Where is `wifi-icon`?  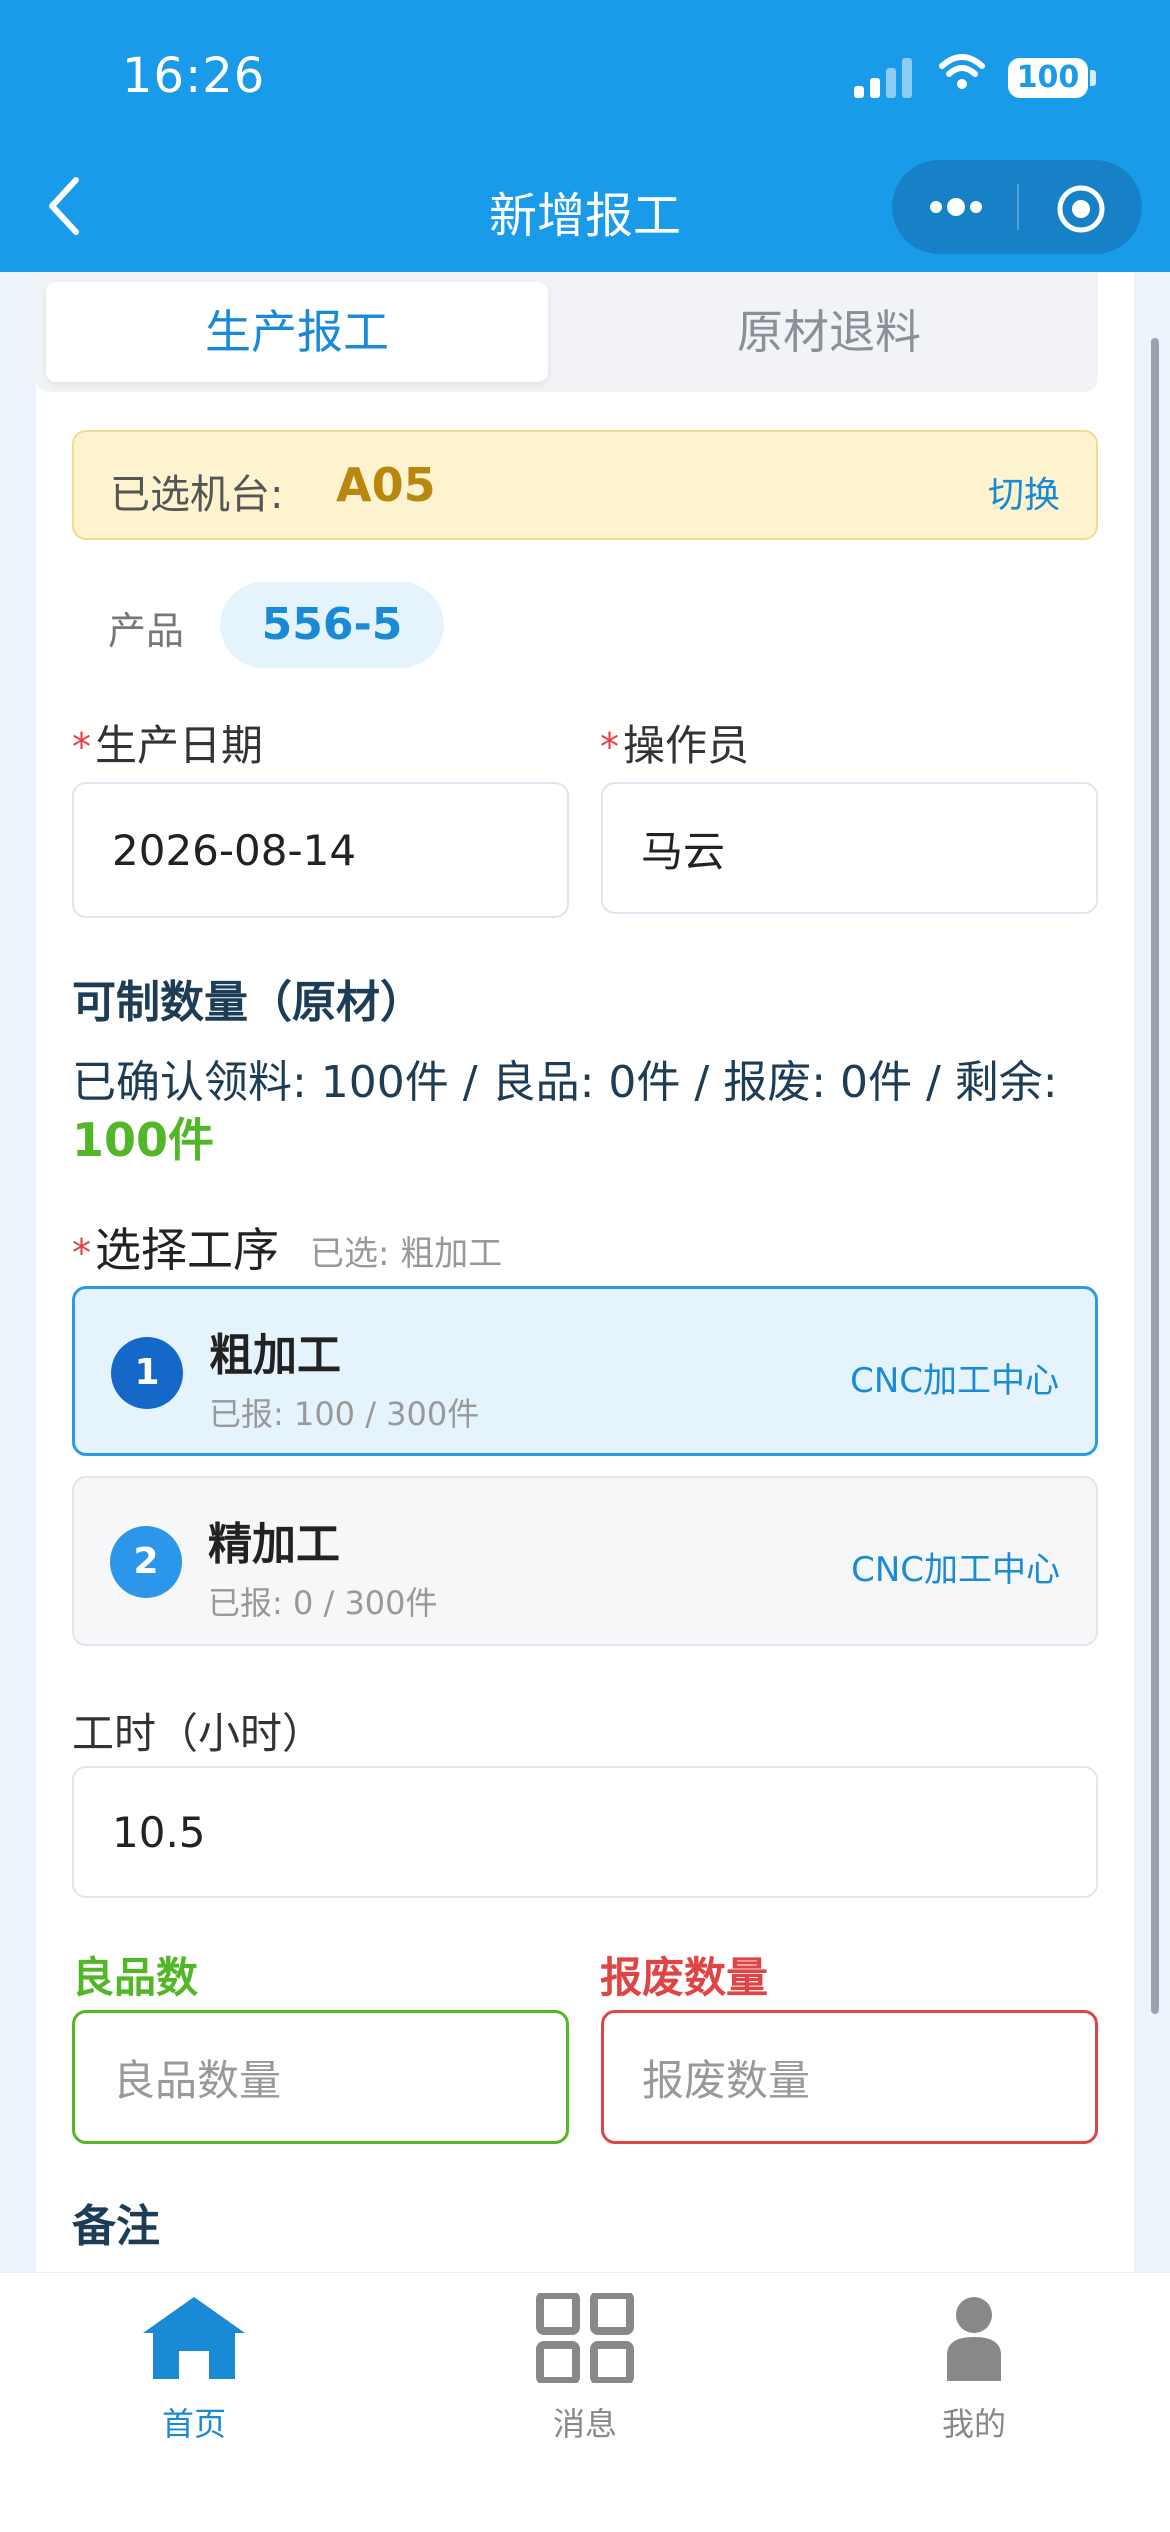
wifi-icon is located at coordinates (962, 71).